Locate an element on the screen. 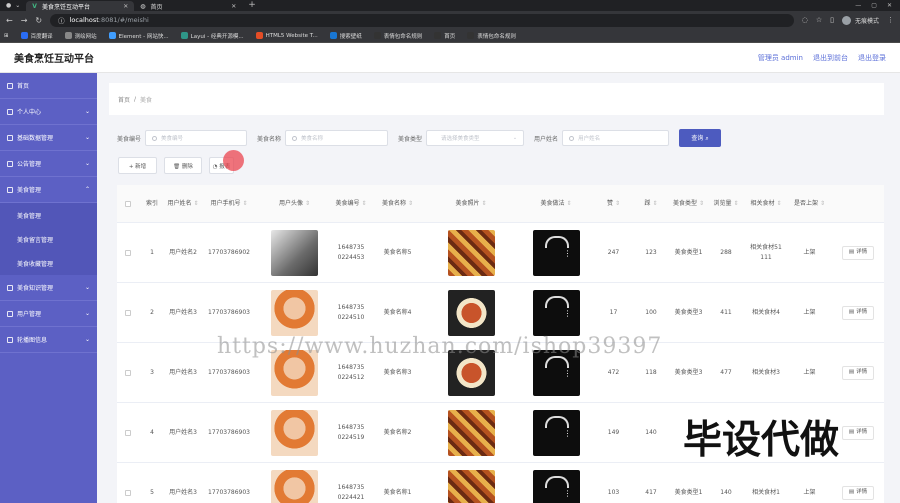 The image size is (900, 503). bookmark-star-icon: ☆ is located at coordinates (819, 20).